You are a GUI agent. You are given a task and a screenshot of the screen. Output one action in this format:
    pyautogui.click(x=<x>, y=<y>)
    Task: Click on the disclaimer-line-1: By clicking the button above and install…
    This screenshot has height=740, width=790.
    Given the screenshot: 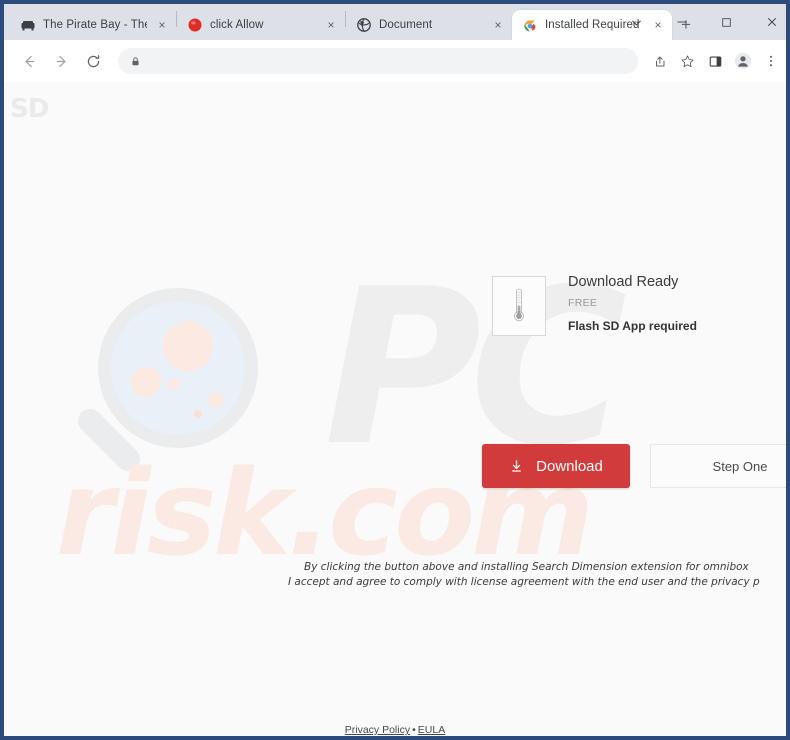 What is the action you would take?
    pyautogui.click(x=526, y=567)
    